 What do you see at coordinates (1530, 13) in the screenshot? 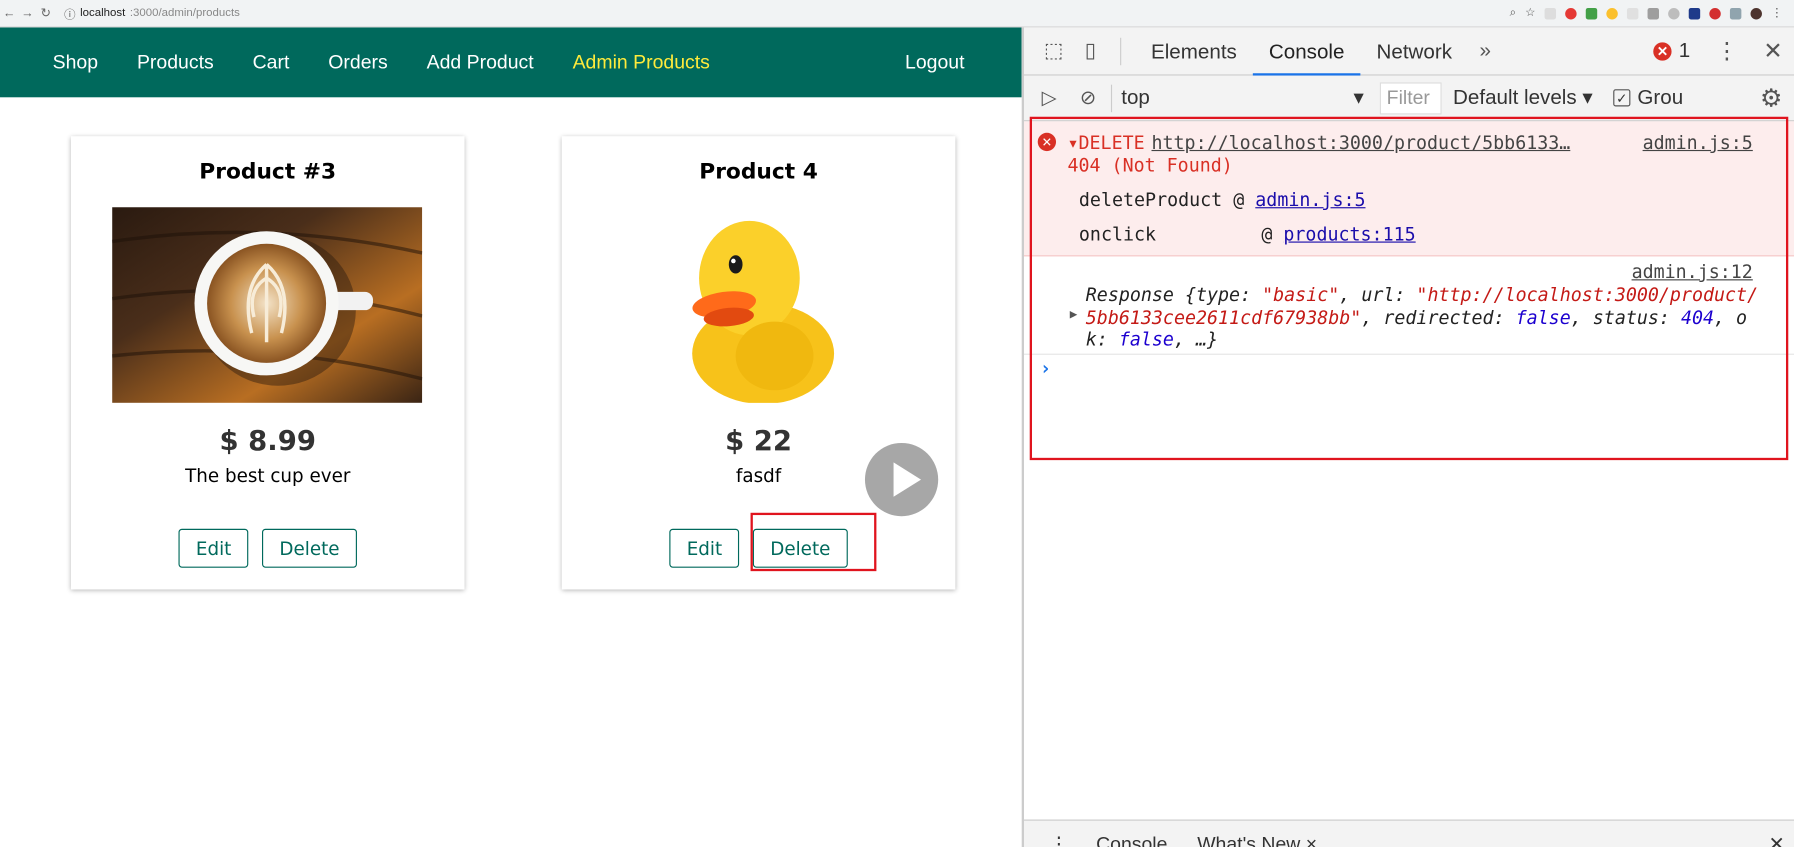
I see `bookmark-star-icon: ☆` at bounding box center [1530, 13].